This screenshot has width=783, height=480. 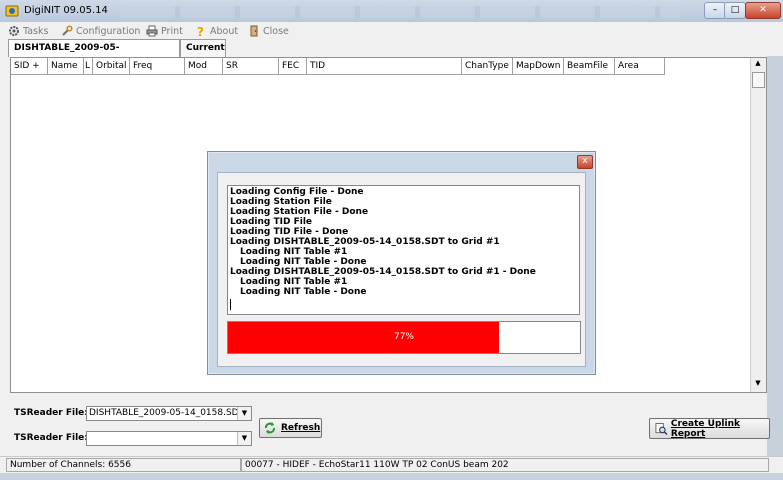 What do you see at coordinates (758, 64) in the screenshot?
I see `scroll-up-icon: ▲` at bounding box center [758, 64].